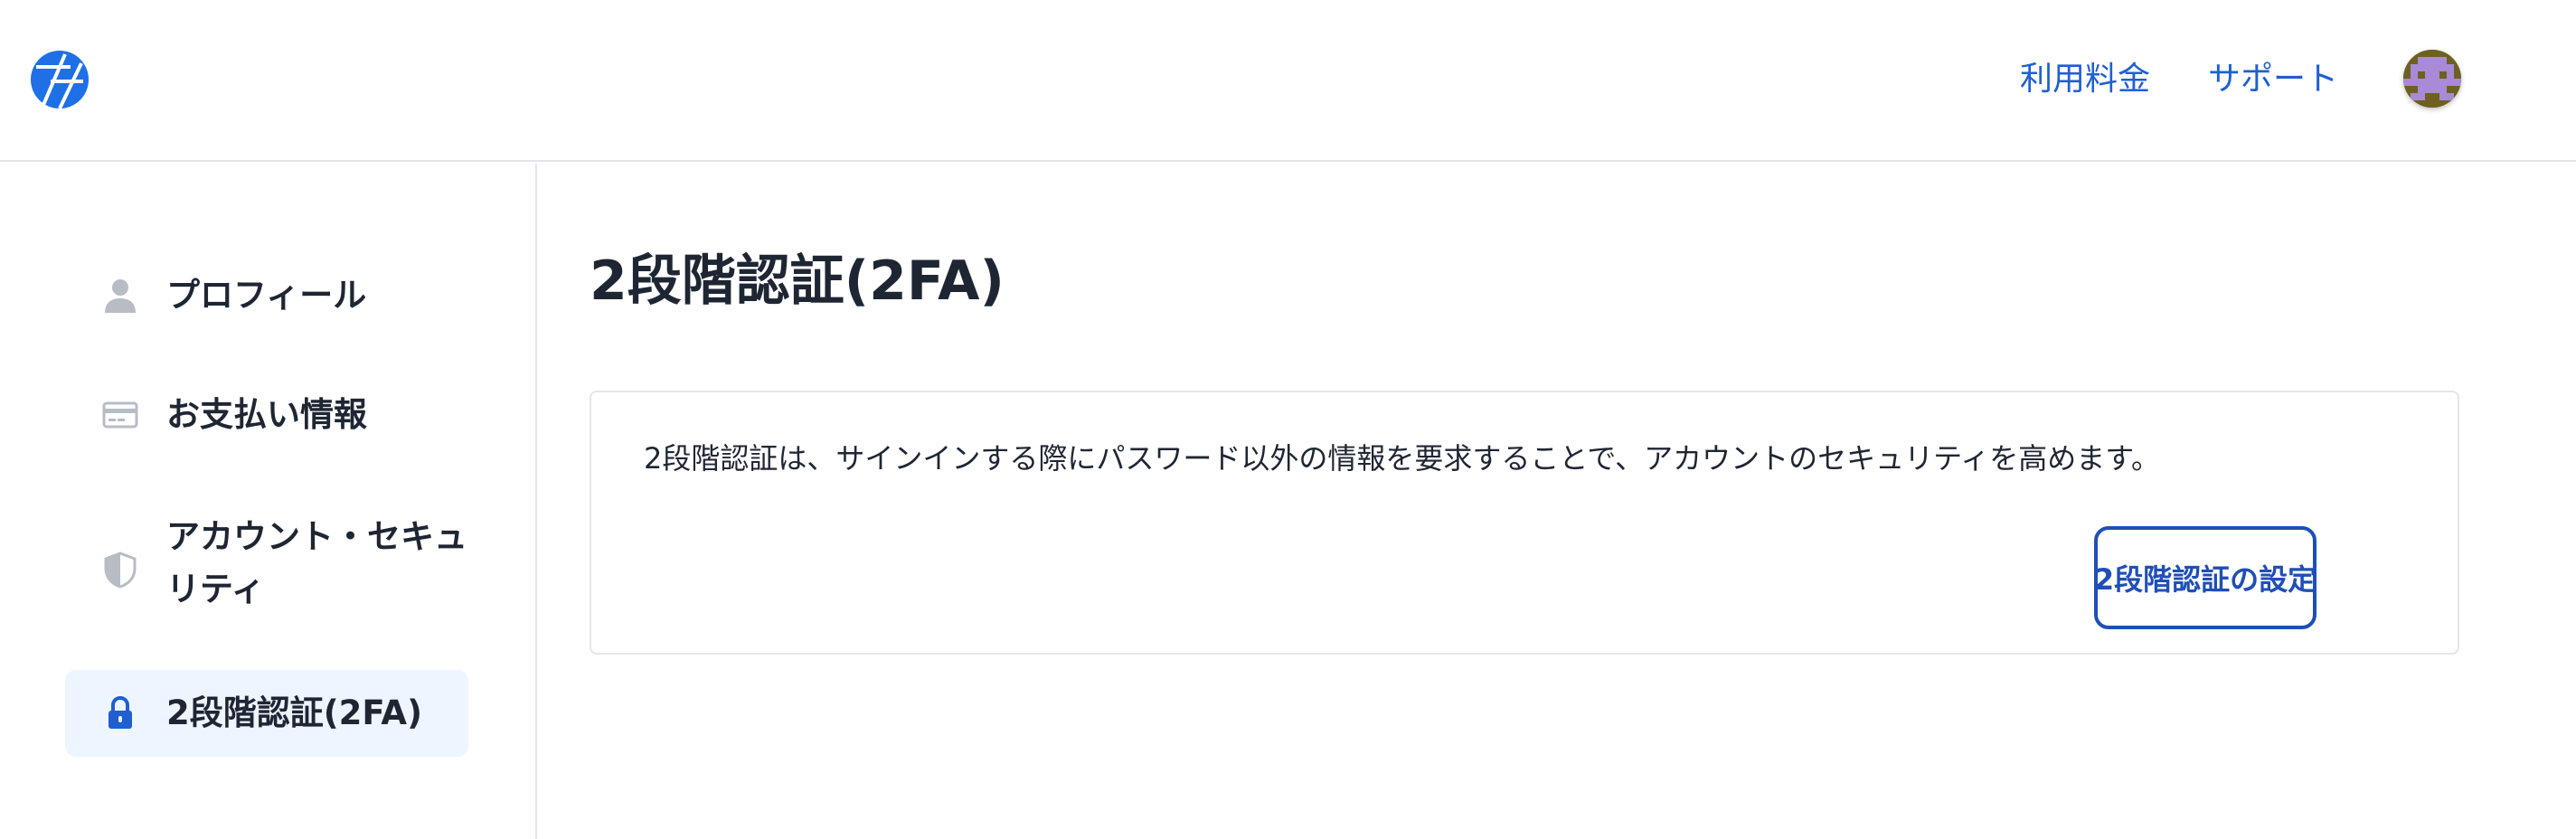 This screenshot has height=839, width=2576. Describe the element at coordinates (294, 712) in the screenshot. I see `sidebar-item-label: 2段階認証(2FA)` at that location.